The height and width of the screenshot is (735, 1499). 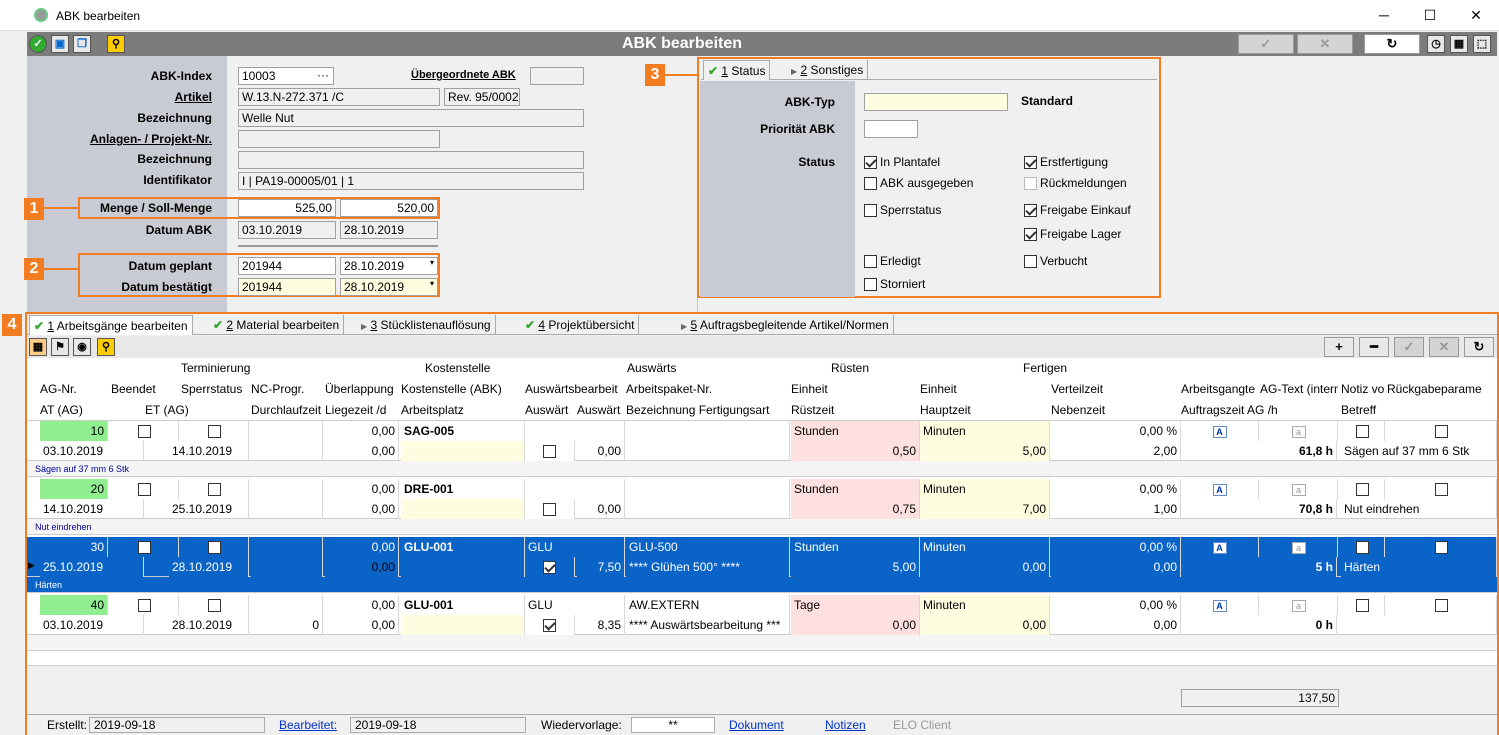 What do you see at coordinates (389, 208) in the screenshot?
I see `soll-menge-field: 520,00` at bounding box center [389, 208].